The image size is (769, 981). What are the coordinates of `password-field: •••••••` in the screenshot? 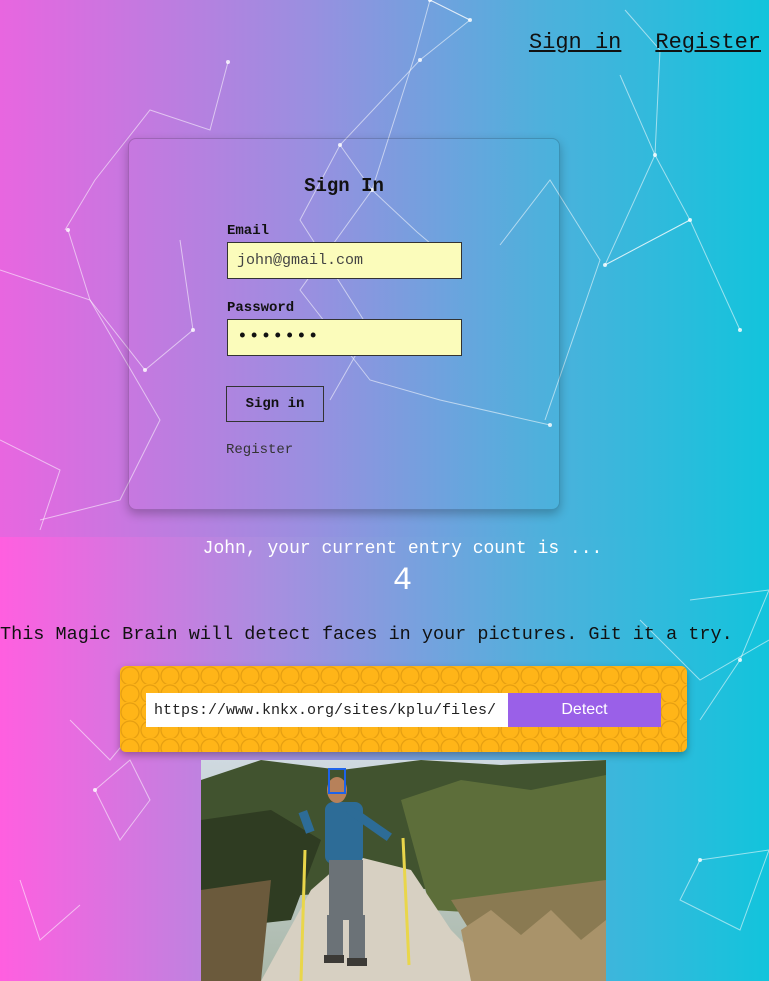 It's located at (344, 337).